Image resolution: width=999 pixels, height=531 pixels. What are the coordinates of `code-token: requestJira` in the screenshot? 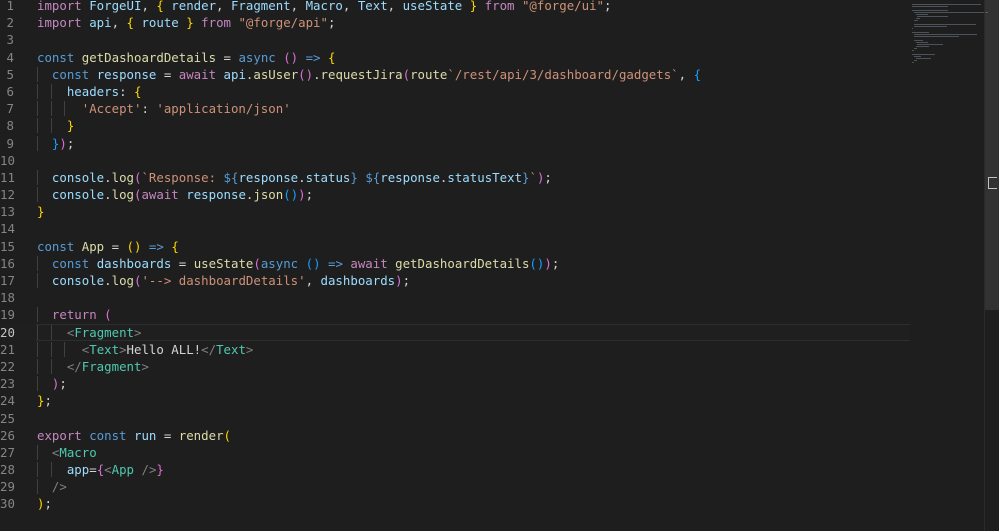 It's located at (361, 74).